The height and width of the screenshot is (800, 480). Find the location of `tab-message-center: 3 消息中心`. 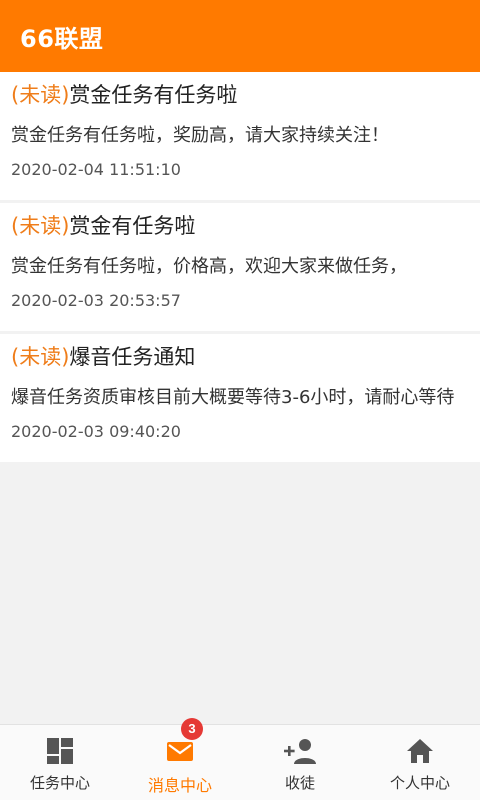

tab-message-center: 3 消息中心 is located at coordinates (180, 759).